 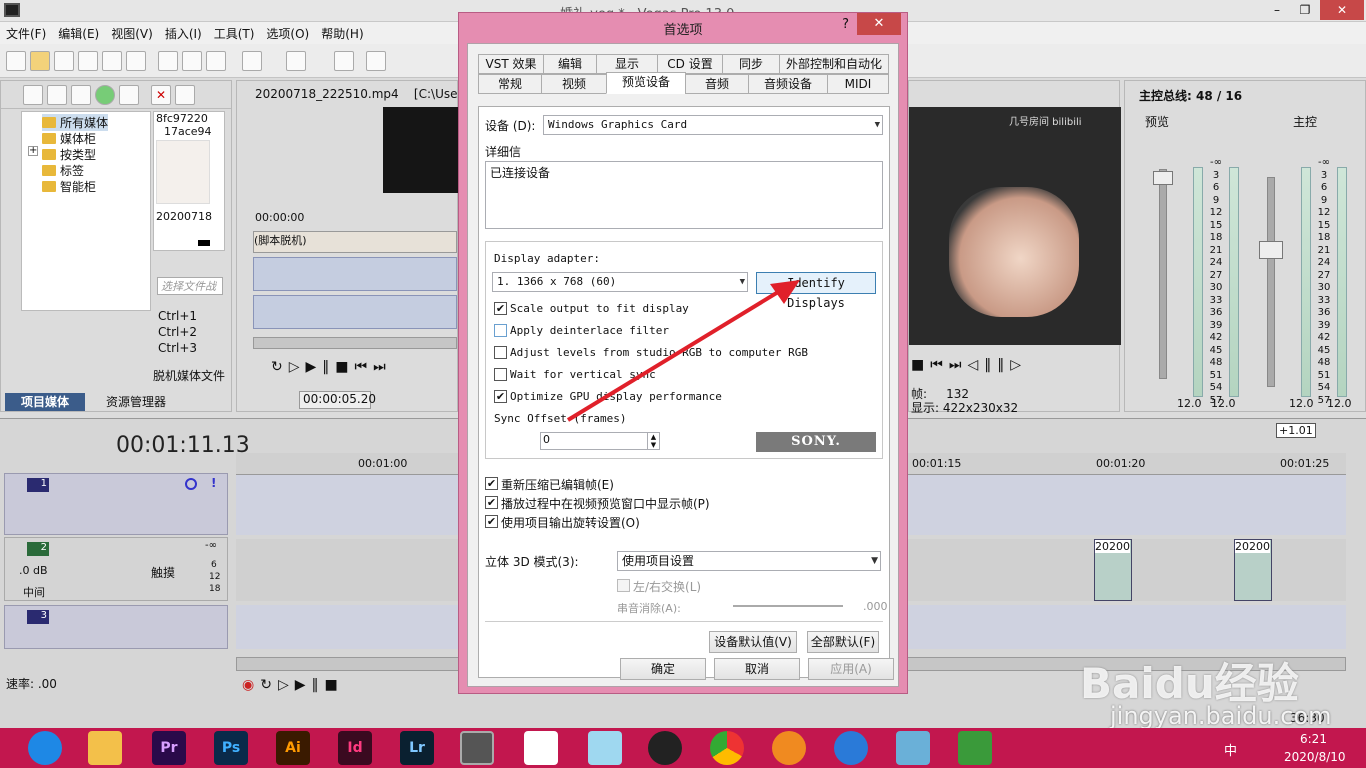 What do you see at coordinates (252, 61) in the screenshot?
I see `undo-icon` at bounding box center [252, 61].